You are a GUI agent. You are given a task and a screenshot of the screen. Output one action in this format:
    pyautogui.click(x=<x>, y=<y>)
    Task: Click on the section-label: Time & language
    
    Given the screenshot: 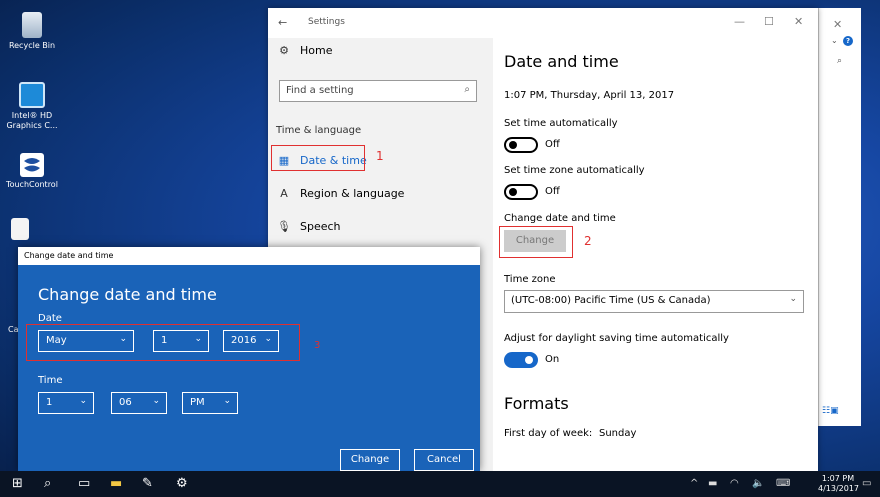 What is the action you would take?
    pyautogui.click(x=319, y=130)
    